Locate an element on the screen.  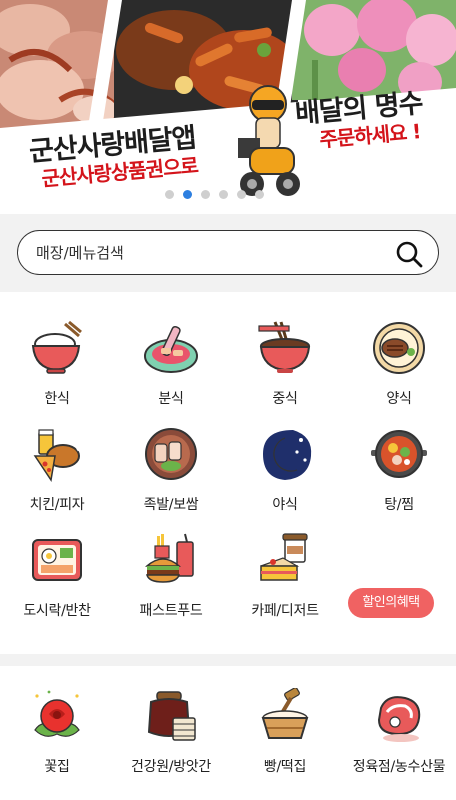
delivery-rider-icon is located at coordinates (269, 140).